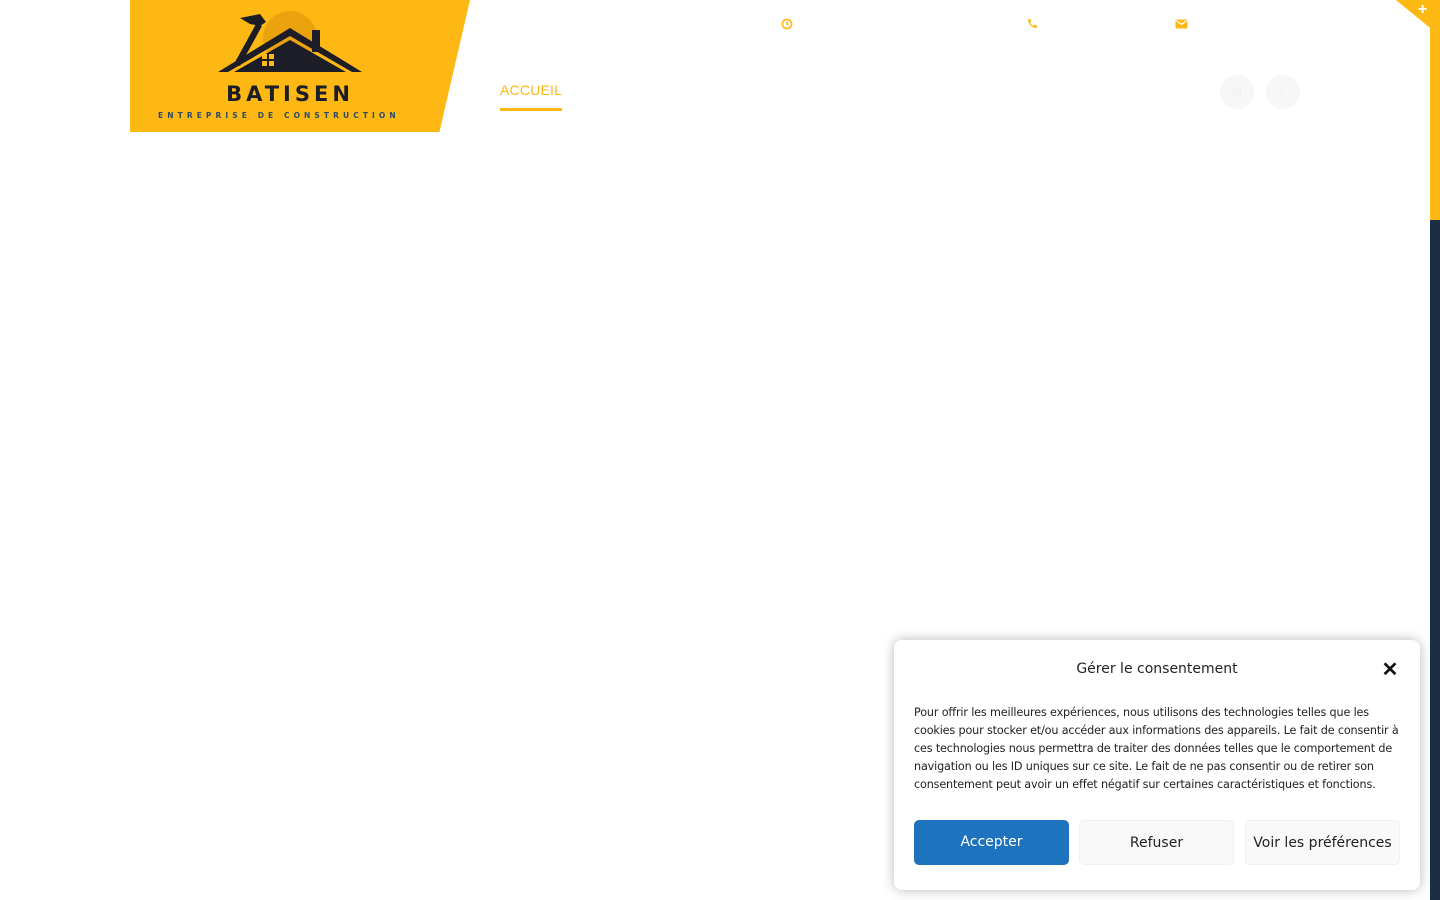 This screenshot has height=900, width=1440. Describe the element at coordinates (531, 96) in the screenshot. I see `nav-item-accueil: ACCUEIL` at that location.